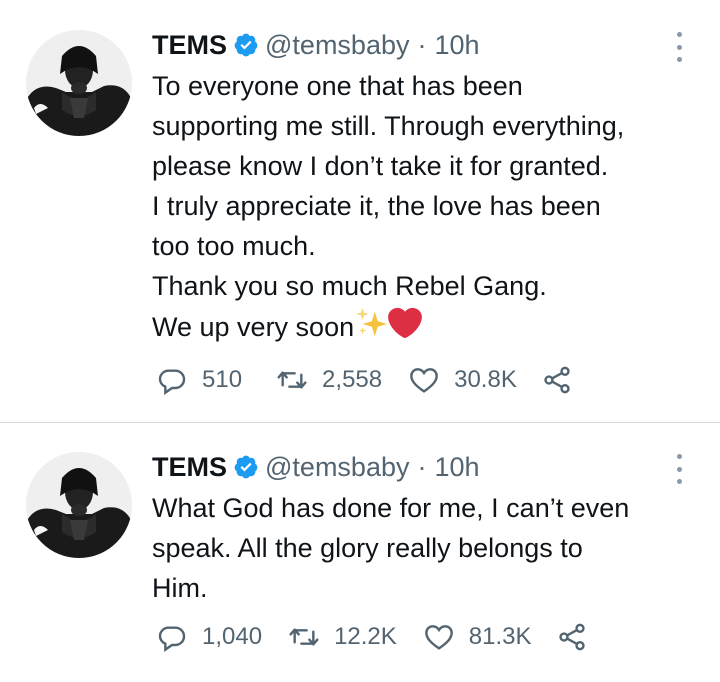 The image size is (720, 682). What do you see at coordinates (199, 380) in the screenshot?
I see `reply-button: 510` at bounding box center [199, 380].